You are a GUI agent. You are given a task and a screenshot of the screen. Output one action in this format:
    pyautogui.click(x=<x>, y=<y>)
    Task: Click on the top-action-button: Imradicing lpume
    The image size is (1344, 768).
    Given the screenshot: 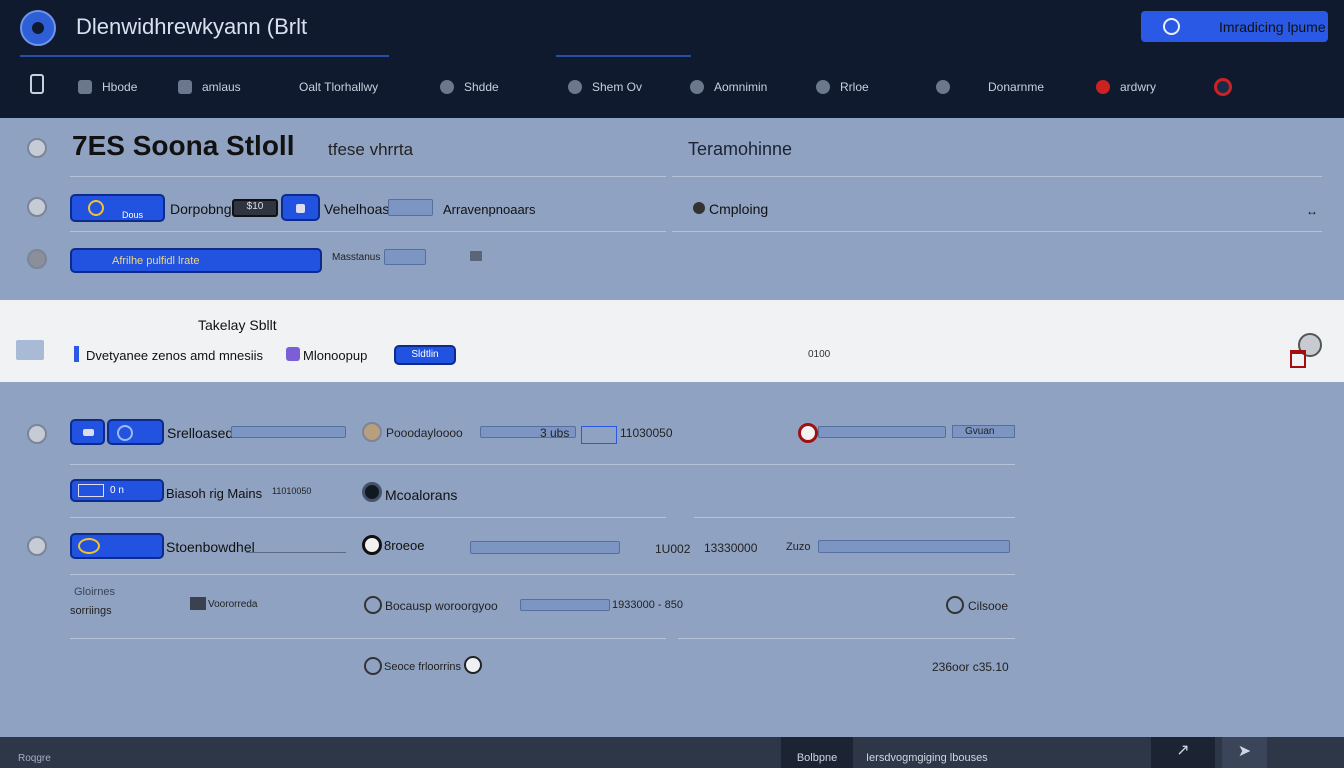 What is the action you would take?
    pyautogui.click(x=1234, y=26)
    